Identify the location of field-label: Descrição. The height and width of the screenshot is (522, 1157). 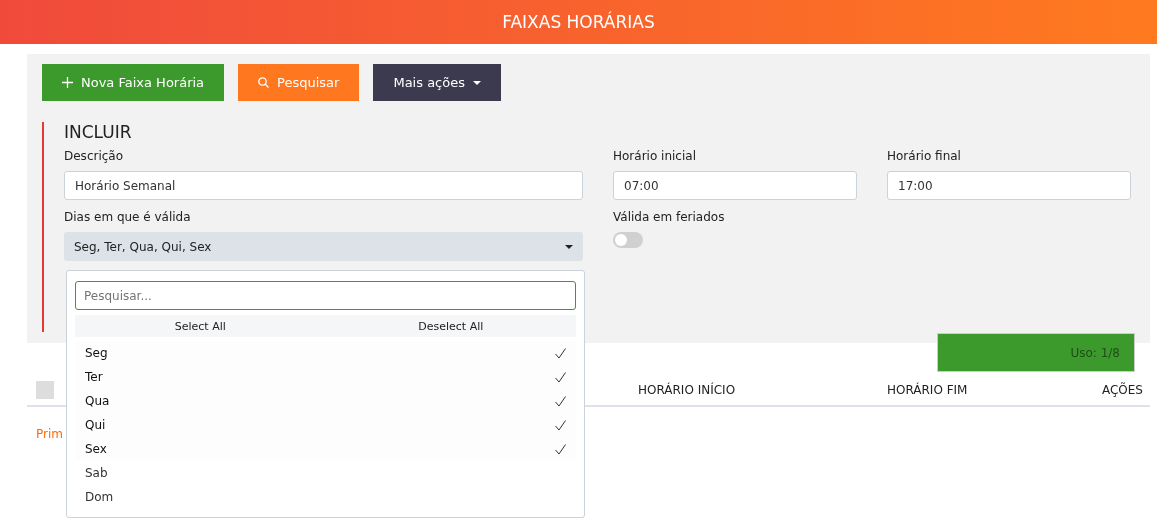
(94, 156).